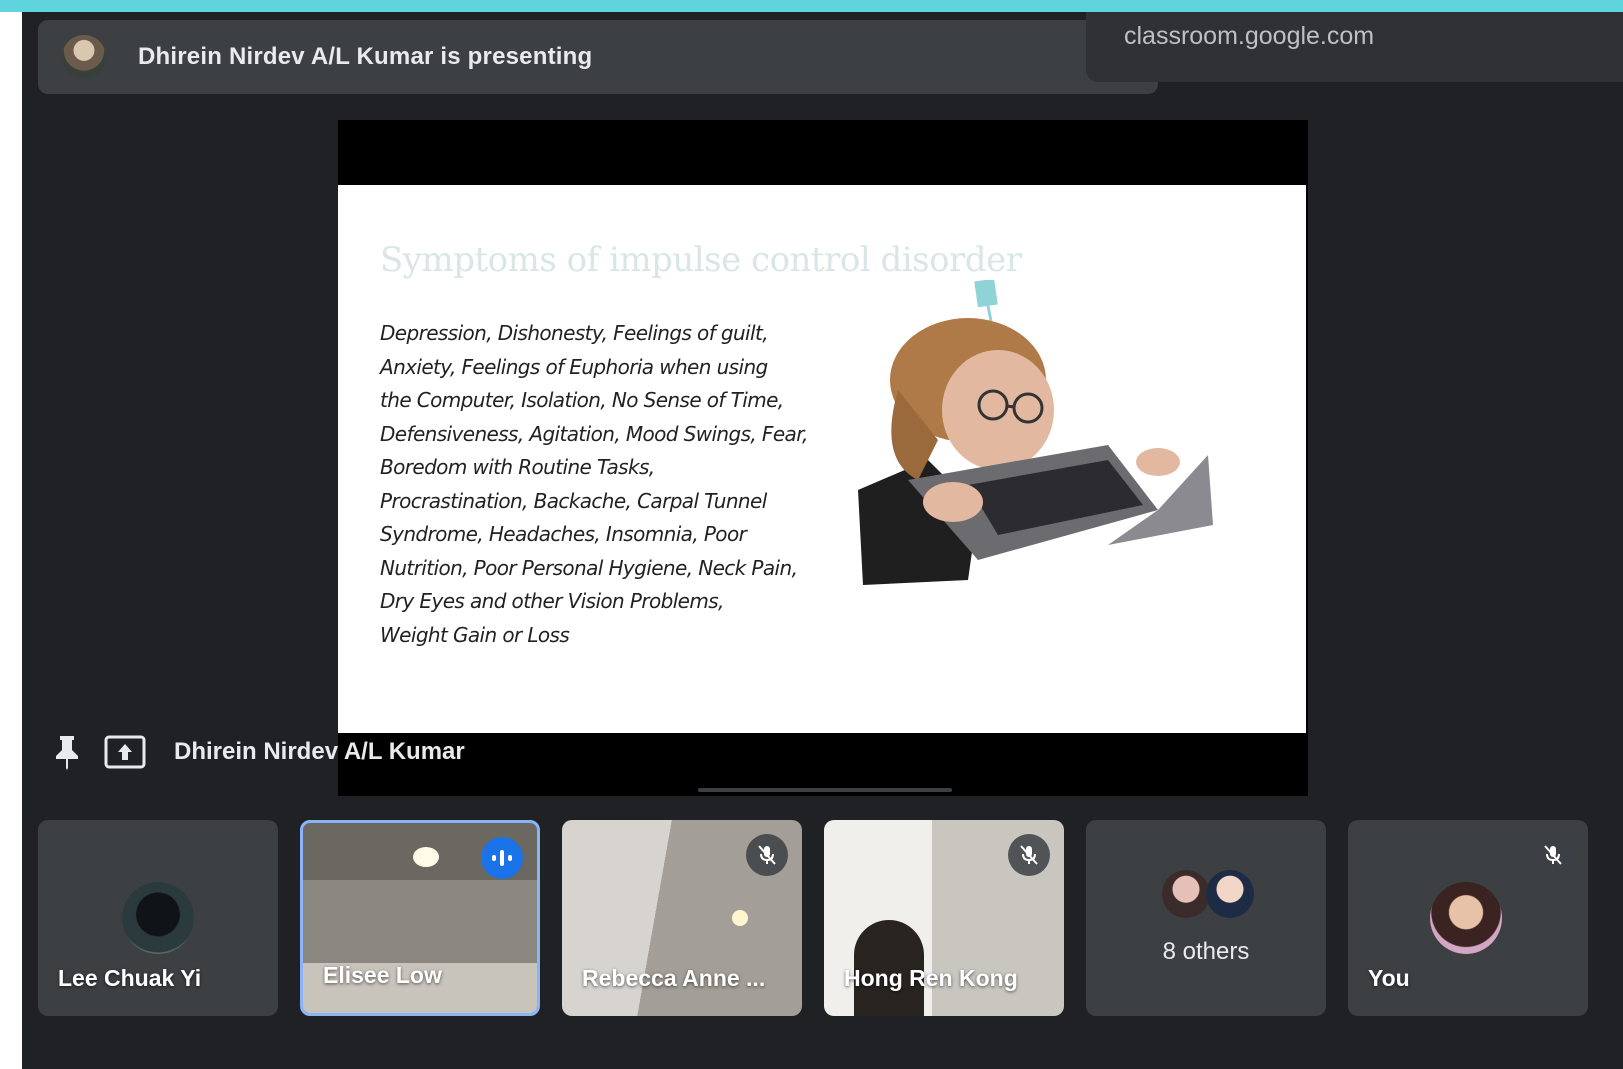 This screenshot has width=1623, height=1069. I want to click on participant-tile: Lee Chuak Yi, so click(158, 918).